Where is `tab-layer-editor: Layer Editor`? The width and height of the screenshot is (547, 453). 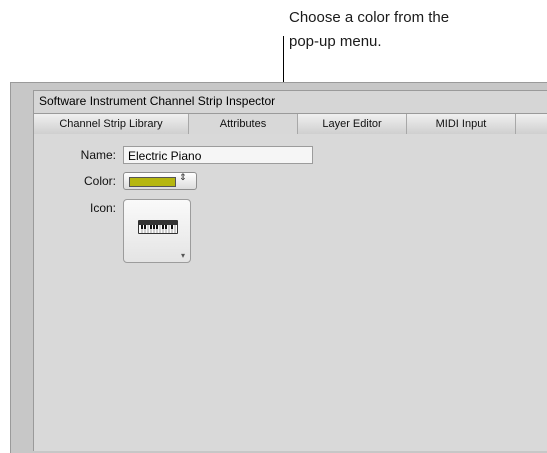
tab-layer-editor: Layer Editor is located at coordinates (352, 124).